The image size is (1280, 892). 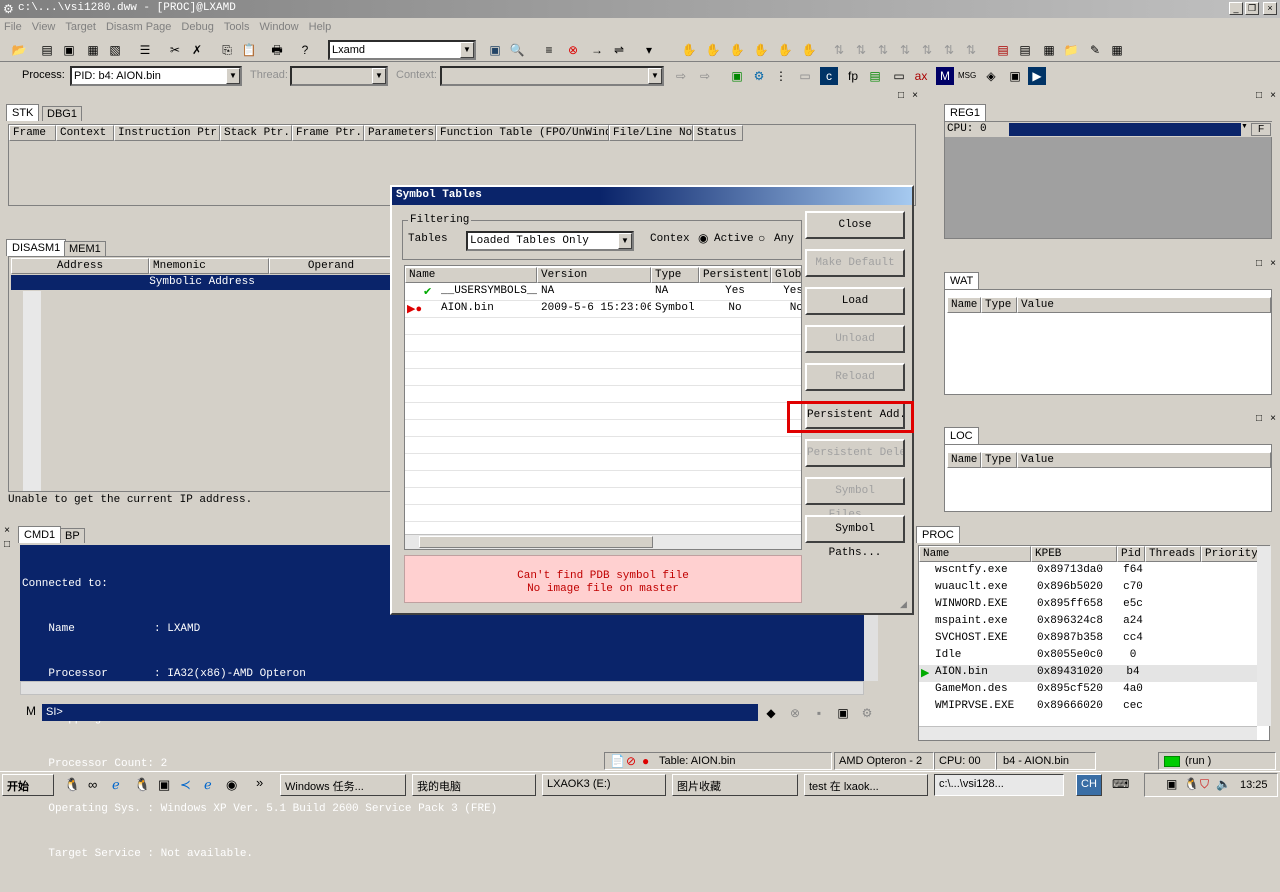 I want to click on window3-icon: ▦, so click(x=93, y=50).